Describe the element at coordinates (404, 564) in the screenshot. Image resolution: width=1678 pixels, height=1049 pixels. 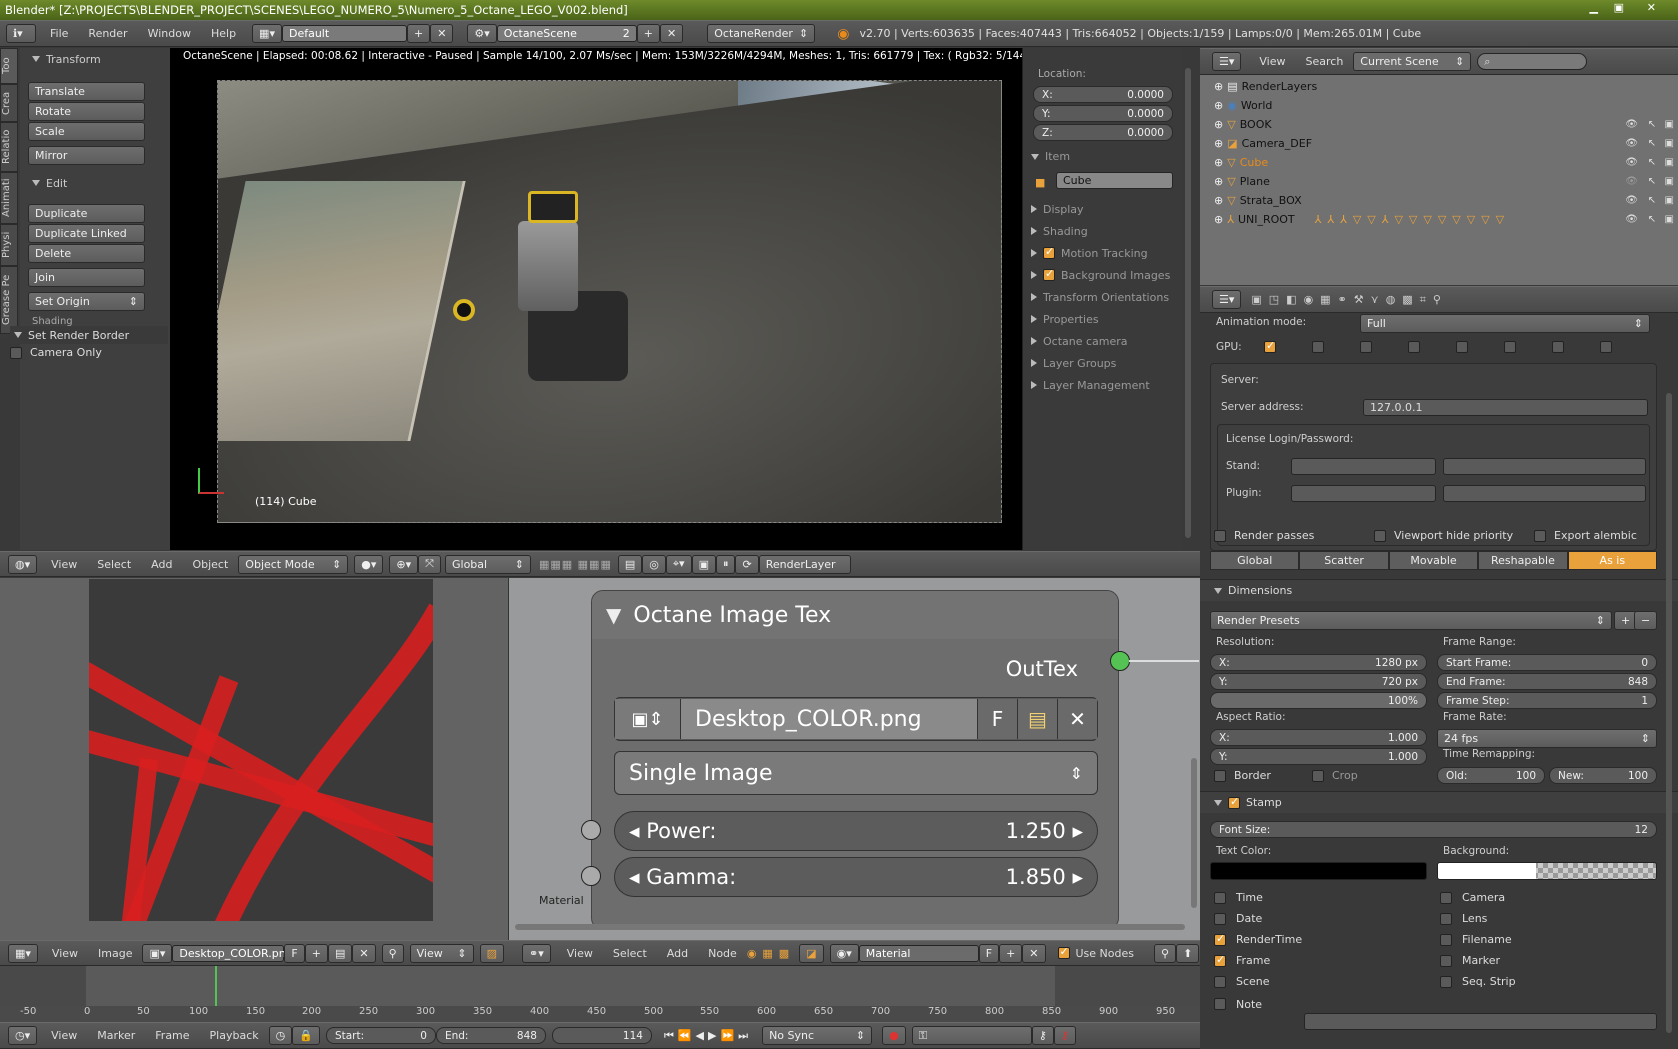
I see `pivot-icon: ⊕▾` at that location.